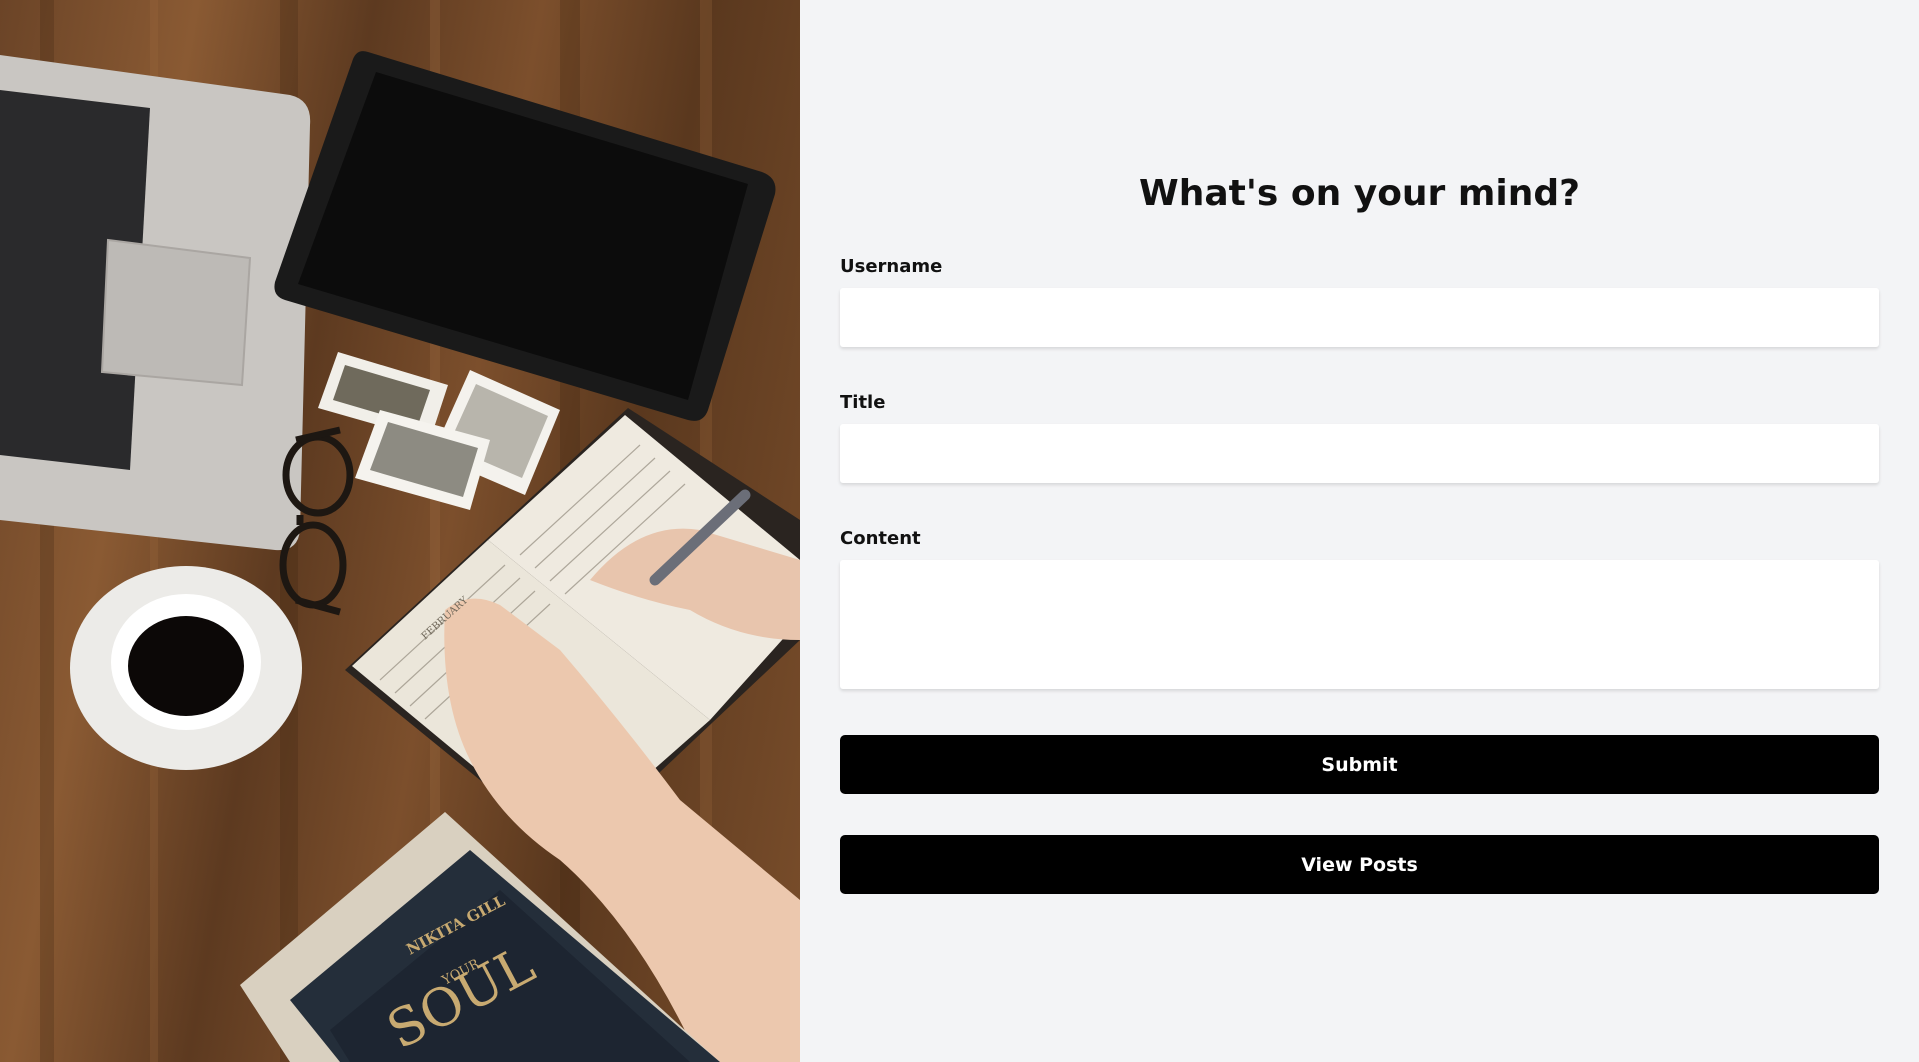 Image resolution: width=1919 pixels, height=1062 pixels. I want to click on submit-button: Submit, so click(1359, 764).